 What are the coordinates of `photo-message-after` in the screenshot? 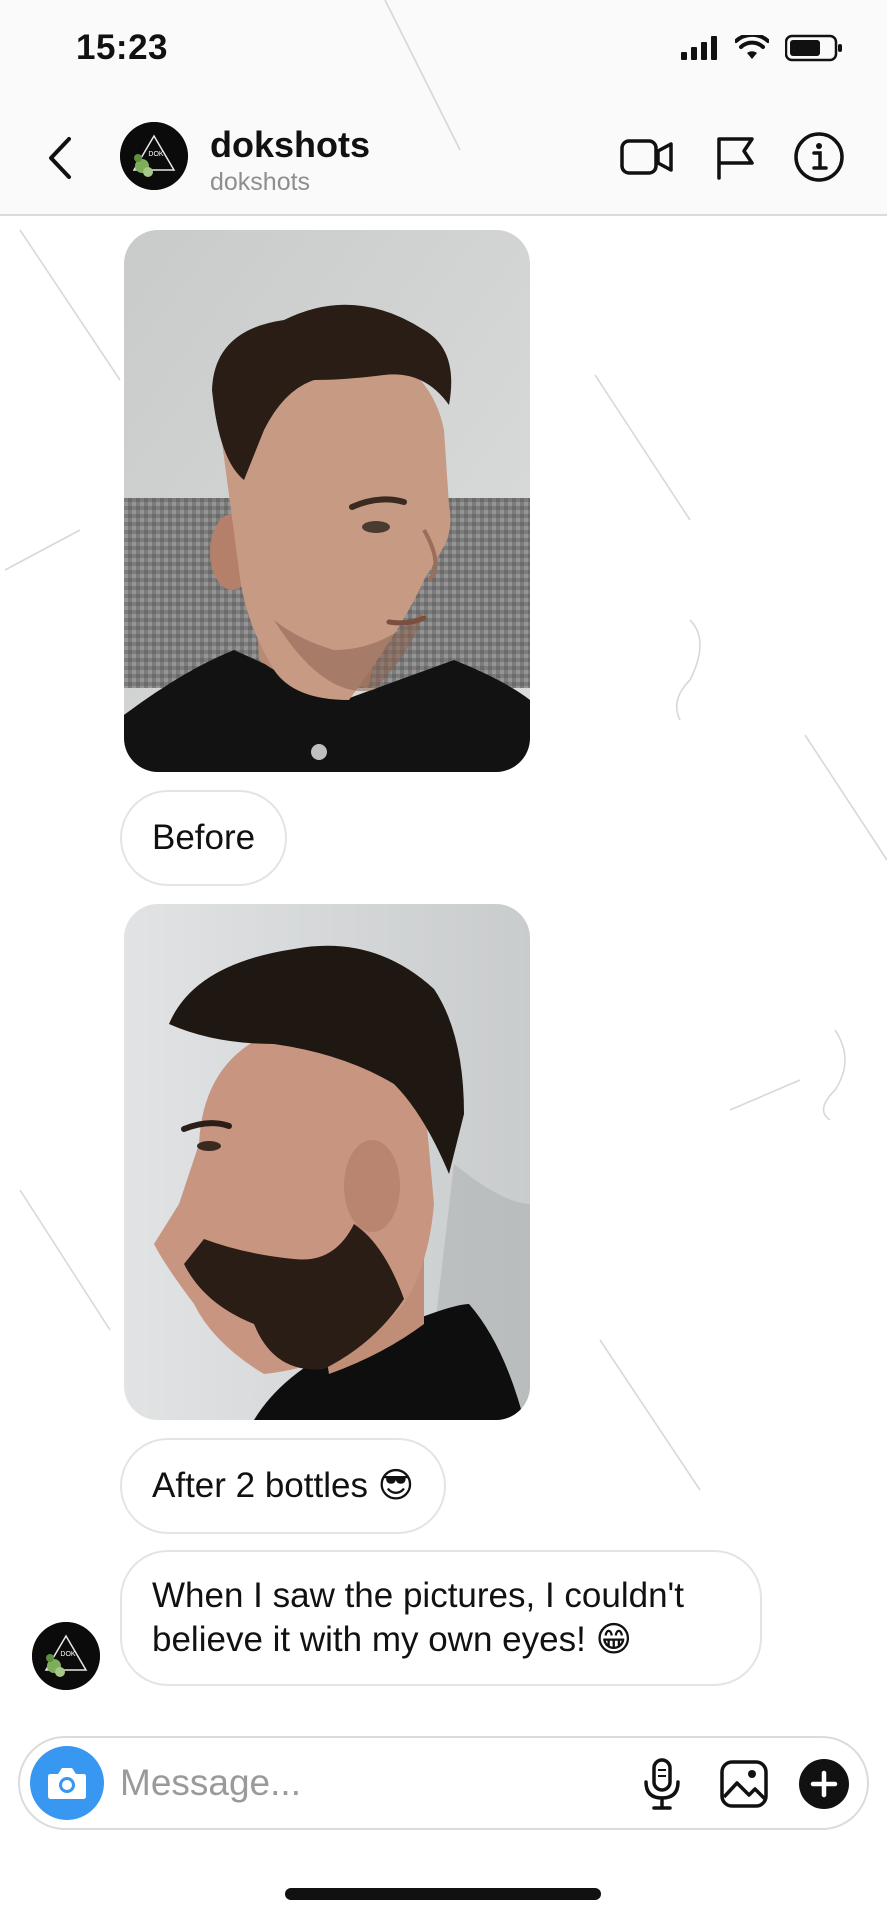 It's located at (327, 1162).